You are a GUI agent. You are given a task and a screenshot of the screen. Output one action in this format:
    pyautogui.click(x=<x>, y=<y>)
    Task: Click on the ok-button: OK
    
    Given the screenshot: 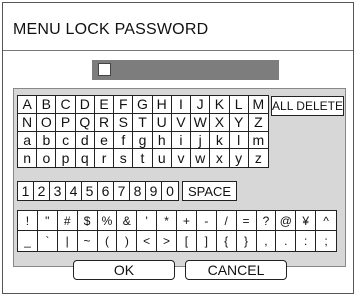 What is the action you would take?
    pyautogui.click(x=124, y=270)
    